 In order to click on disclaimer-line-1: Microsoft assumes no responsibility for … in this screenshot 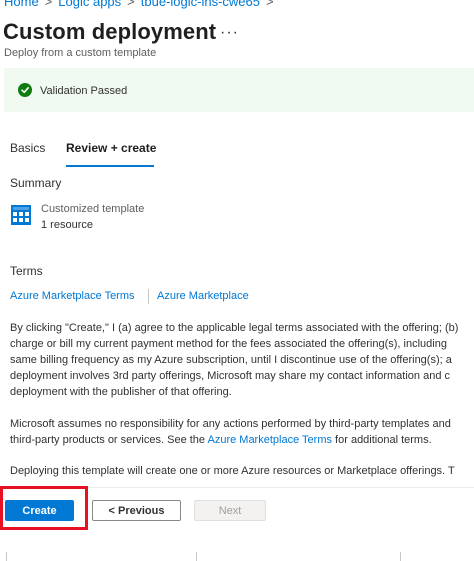, I will do `click(230, 424)`.